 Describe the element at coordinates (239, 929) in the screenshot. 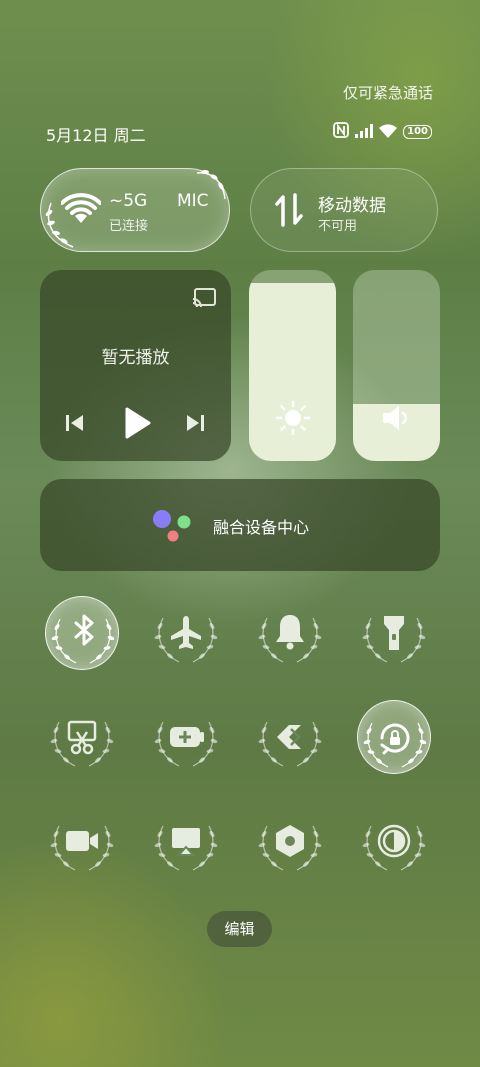

I see `edit-button: 编辑` at that location.